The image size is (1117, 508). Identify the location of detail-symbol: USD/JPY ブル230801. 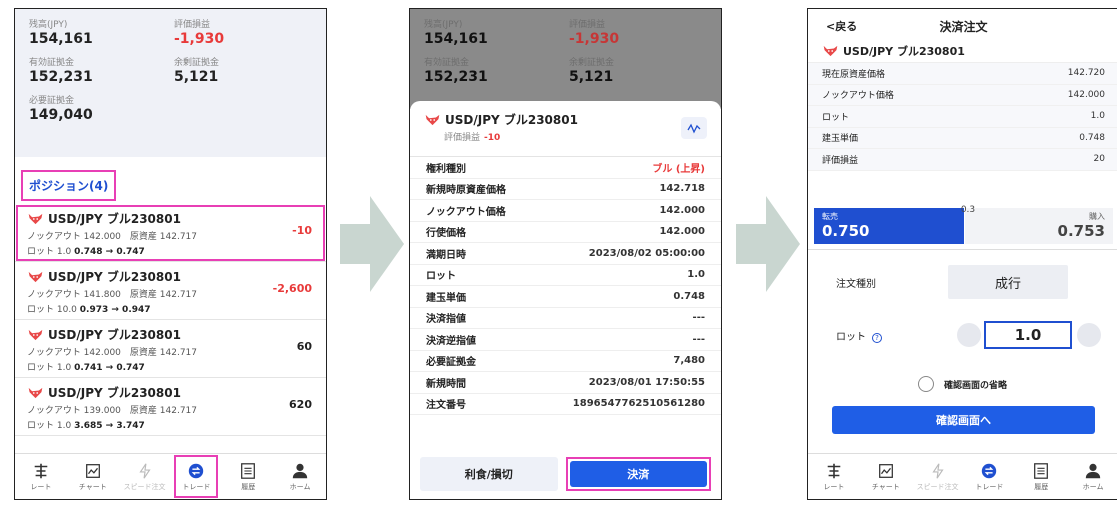
(511, 120).